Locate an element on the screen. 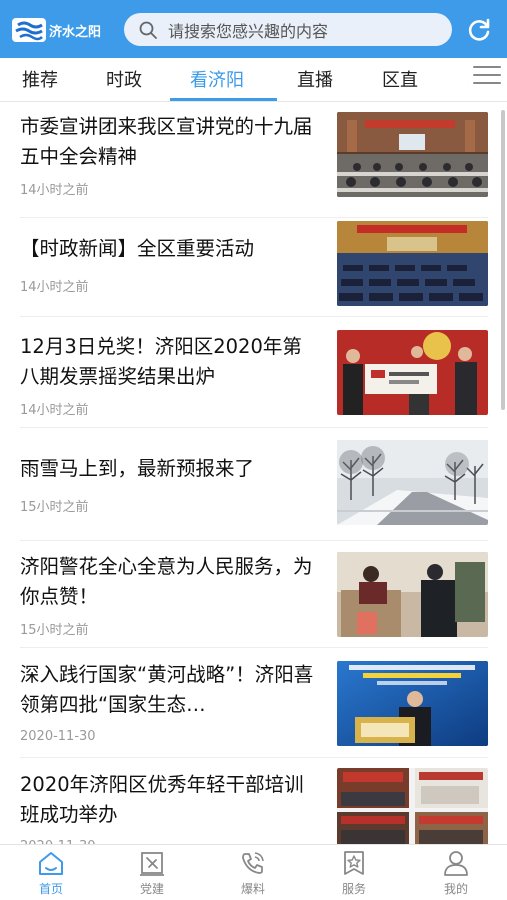 The image size is (507, 900). search-icon is located at coordinates (148, 30).